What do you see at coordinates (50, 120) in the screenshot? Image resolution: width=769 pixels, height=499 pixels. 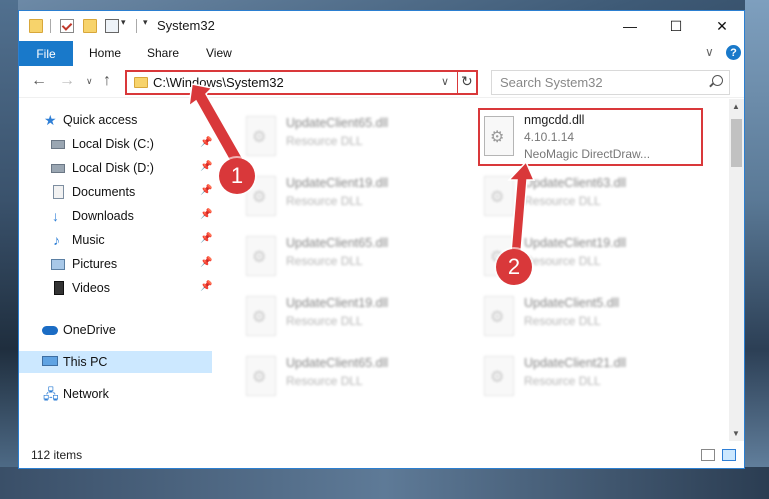 I see `star-icon: ★` at bounding box center [50, 120].